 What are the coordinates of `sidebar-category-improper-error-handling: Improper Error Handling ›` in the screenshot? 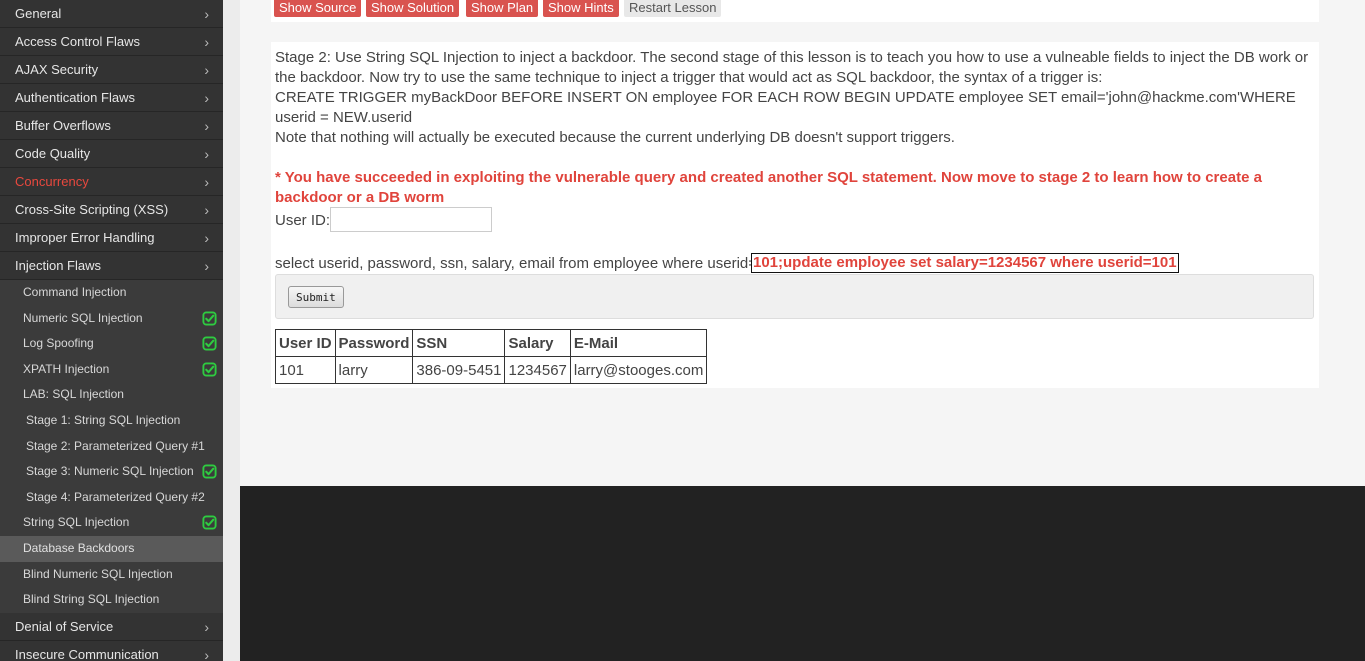 It's located at (111, 238).